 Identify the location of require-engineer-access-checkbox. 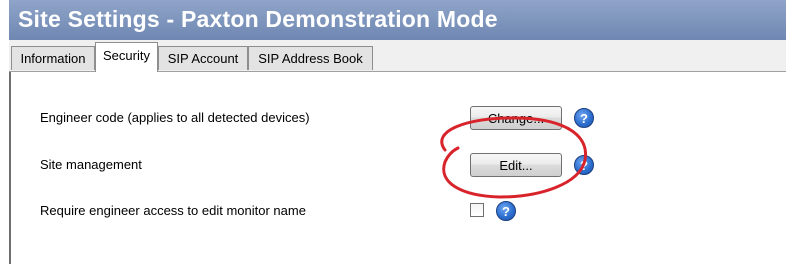
(477, 210).